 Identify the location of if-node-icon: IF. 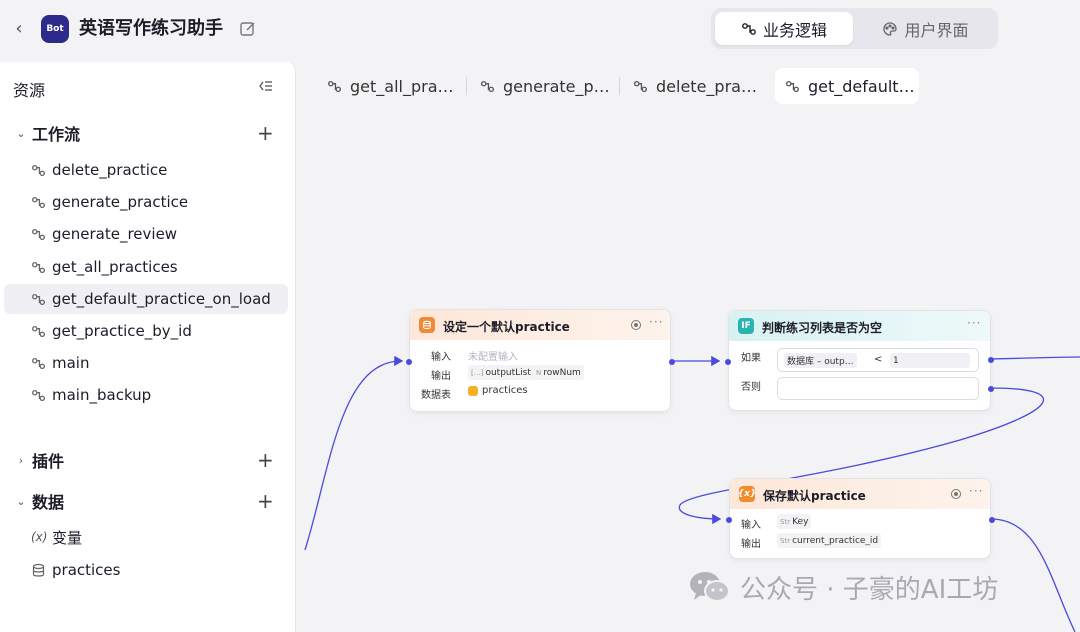
(746, 326).